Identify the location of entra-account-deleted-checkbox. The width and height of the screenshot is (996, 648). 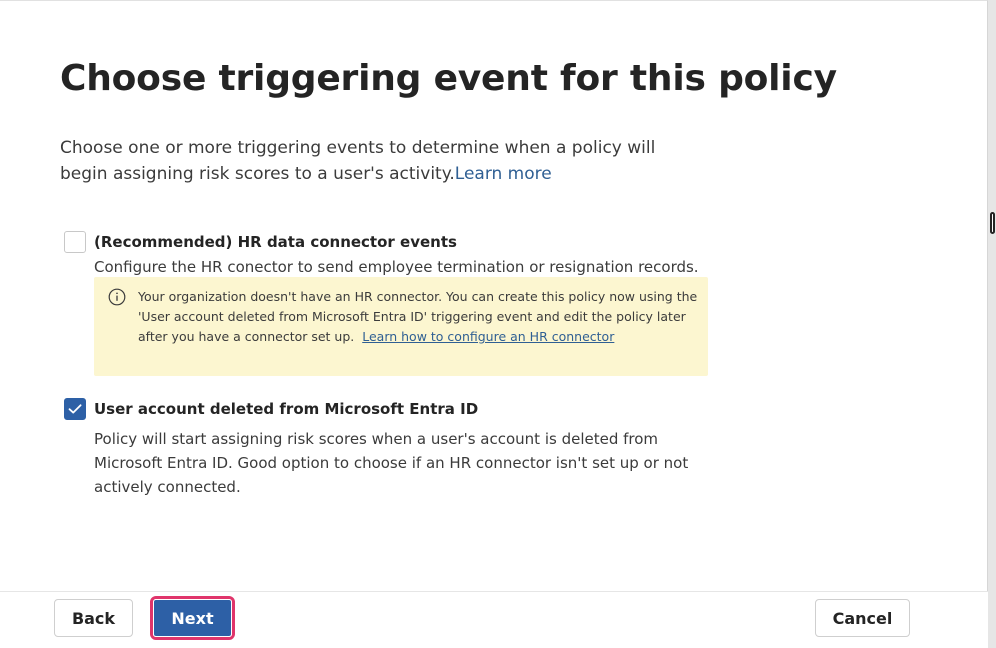
(75, 409).